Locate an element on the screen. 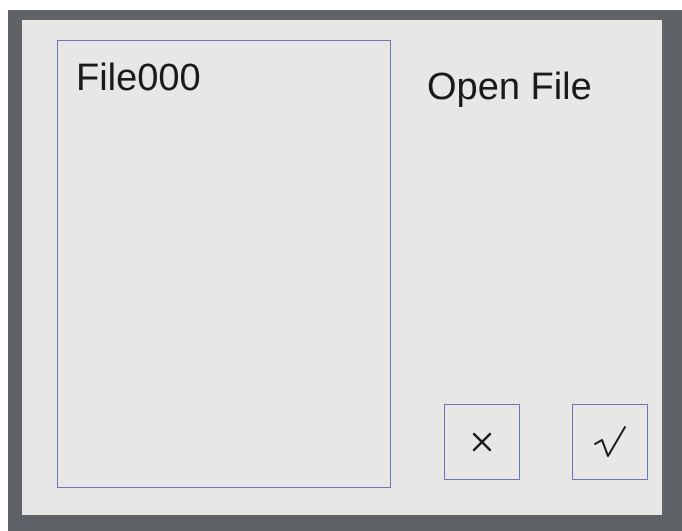 This screenshot has height=531, width=682. confirm-button is located at coordinates (610, 442).